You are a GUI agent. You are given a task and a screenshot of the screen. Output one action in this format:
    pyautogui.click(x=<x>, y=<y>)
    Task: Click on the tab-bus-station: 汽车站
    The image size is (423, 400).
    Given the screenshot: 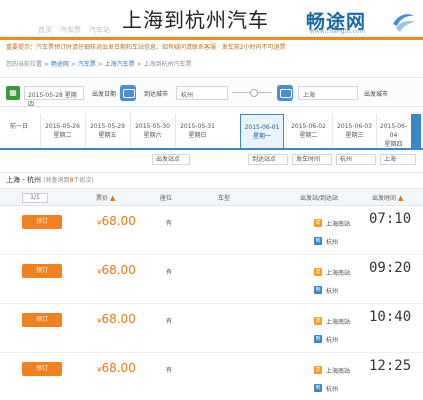 What is the action you would take?
    pyautogui.click(x=99, y=30)
    